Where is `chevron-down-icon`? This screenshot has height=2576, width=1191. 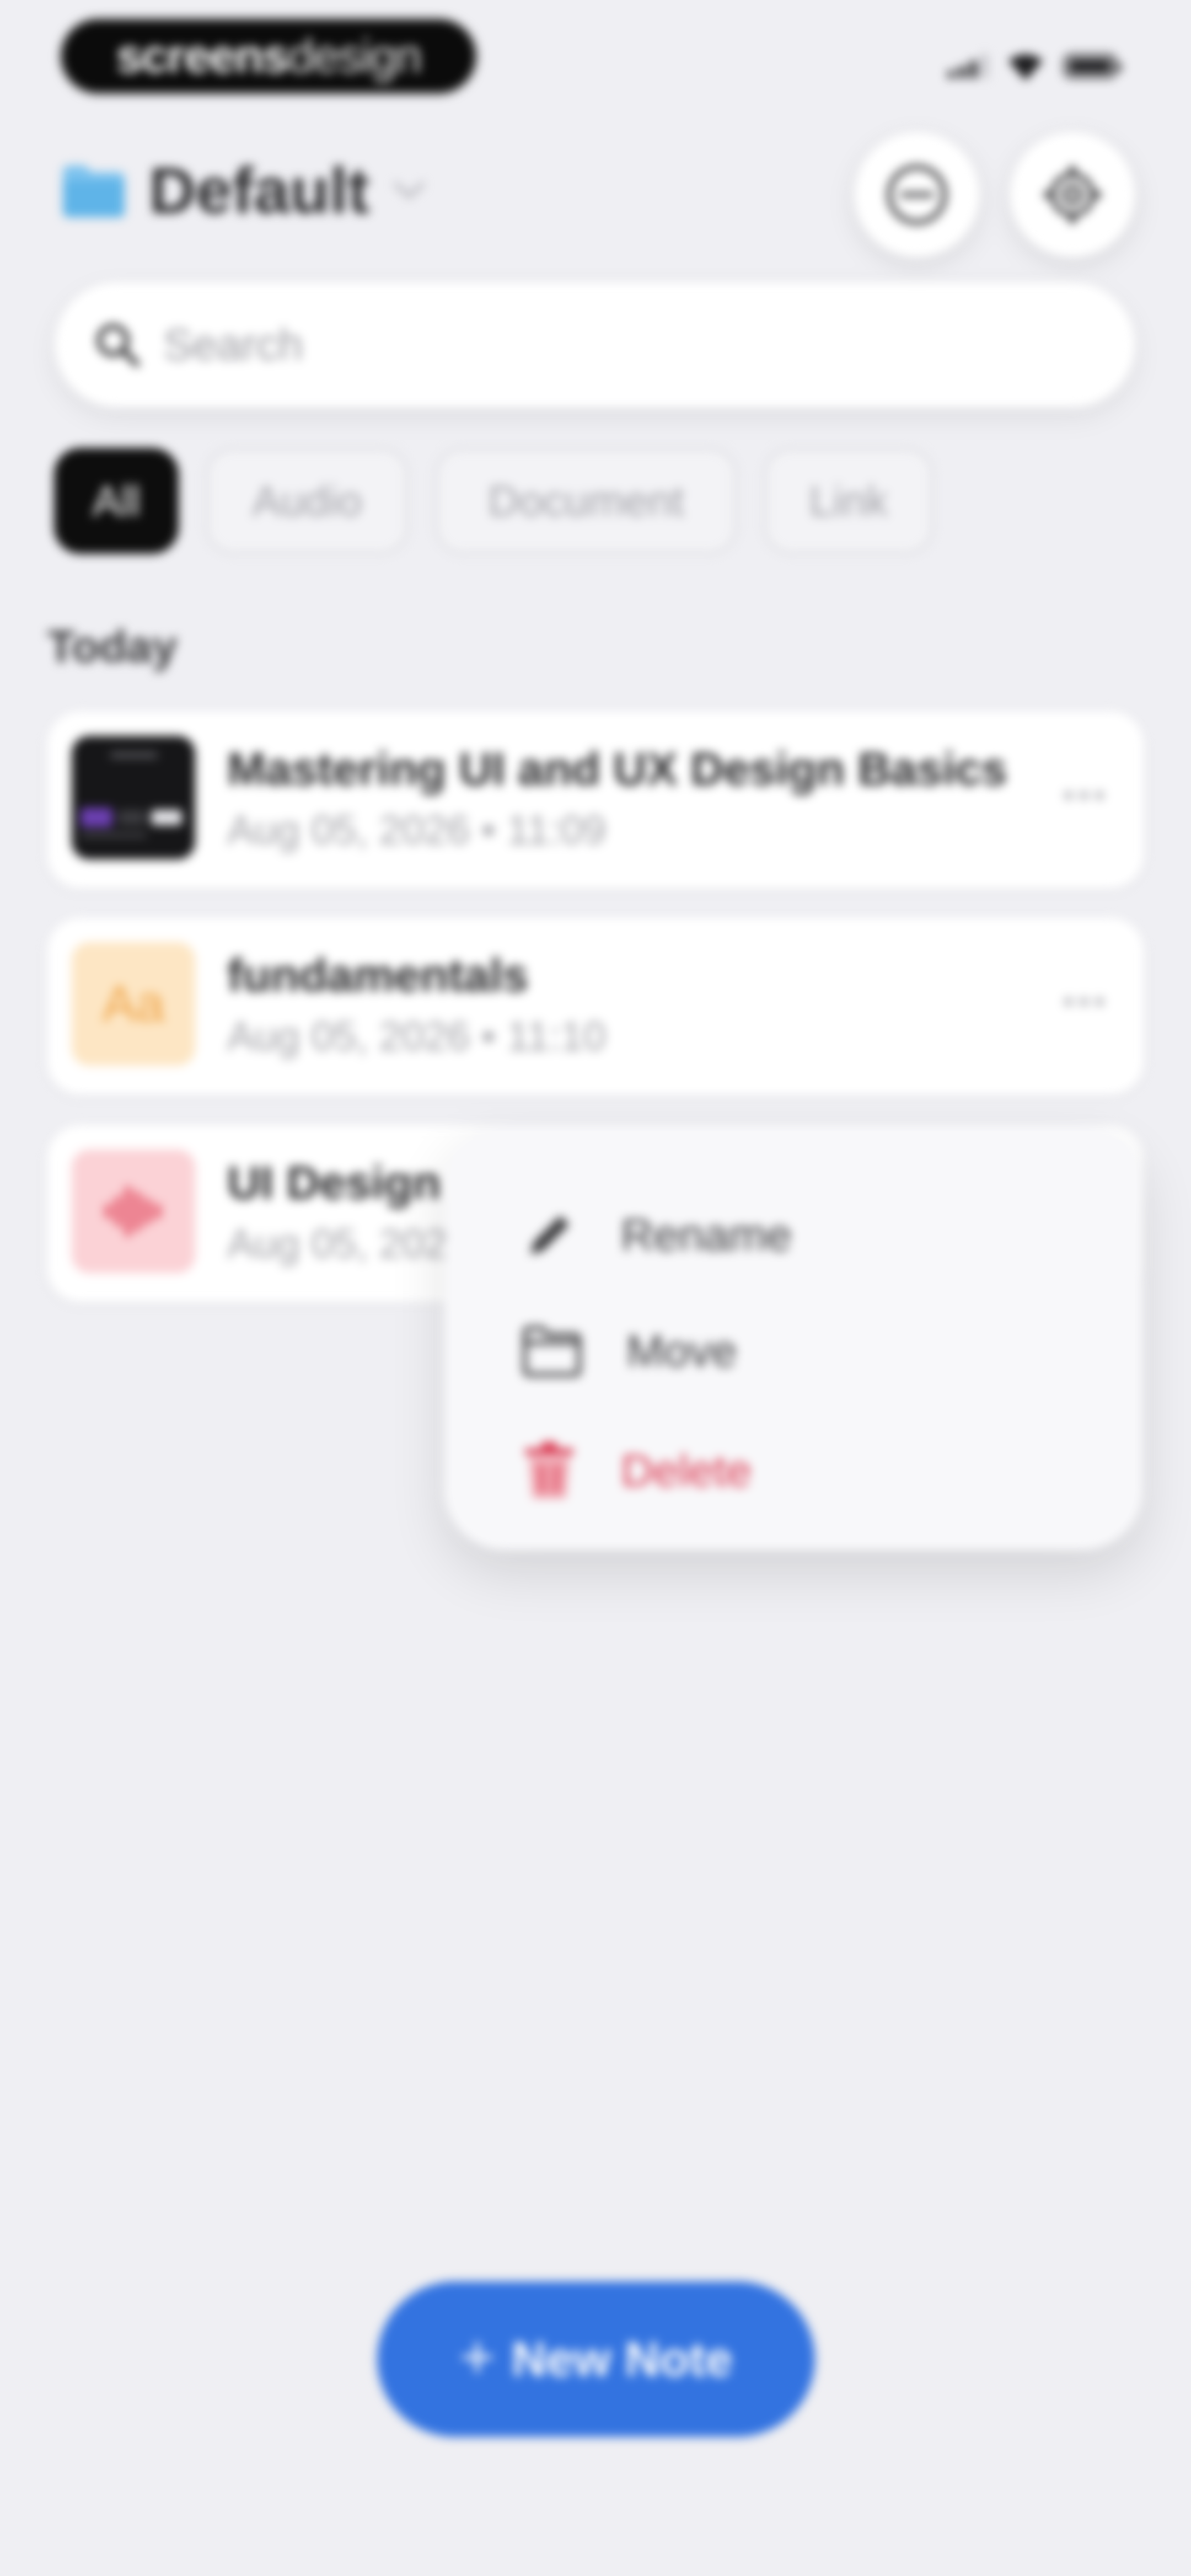
chevron-down-icon is located at coordinates (409, 190).